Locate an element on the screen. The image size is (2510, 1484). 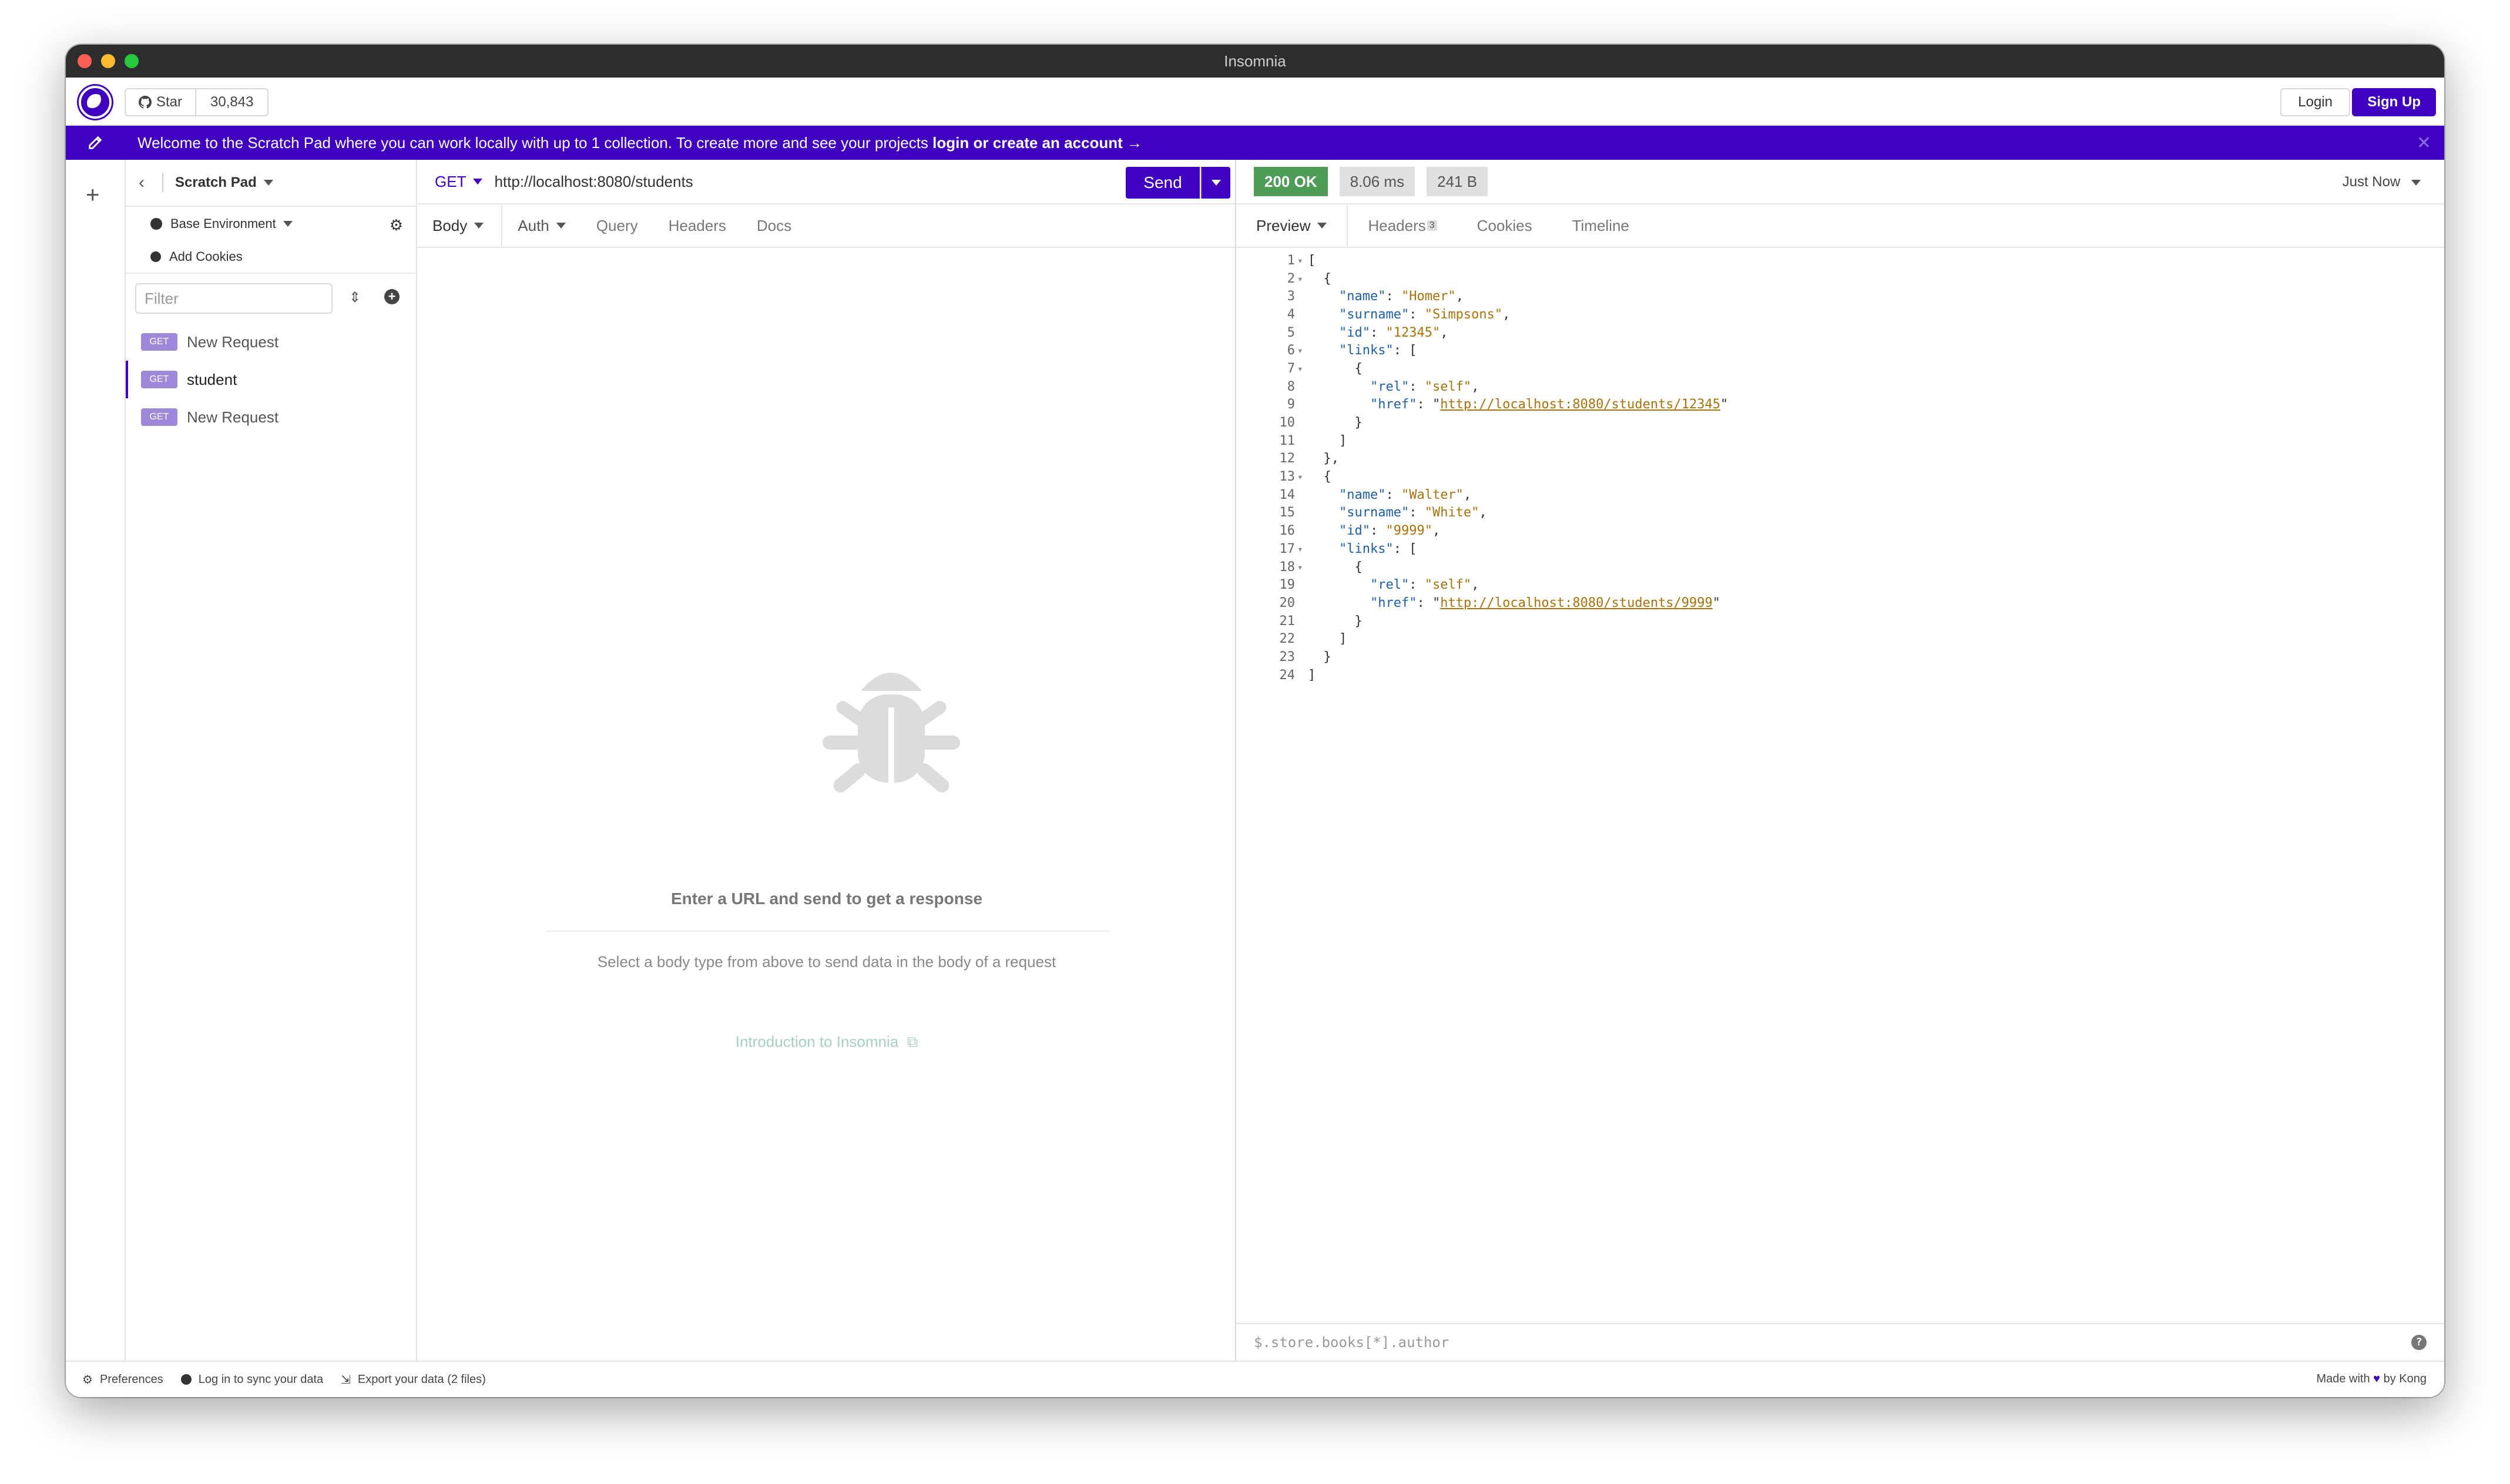
divider is located at coordinates (828, 931).